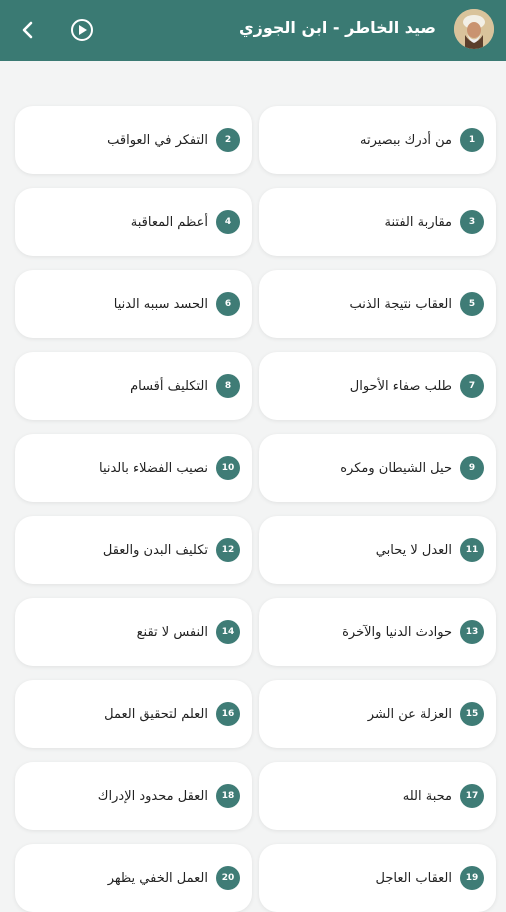  I want to click on chapter-title: العمل الخفي يظهر, so click(157, 878).